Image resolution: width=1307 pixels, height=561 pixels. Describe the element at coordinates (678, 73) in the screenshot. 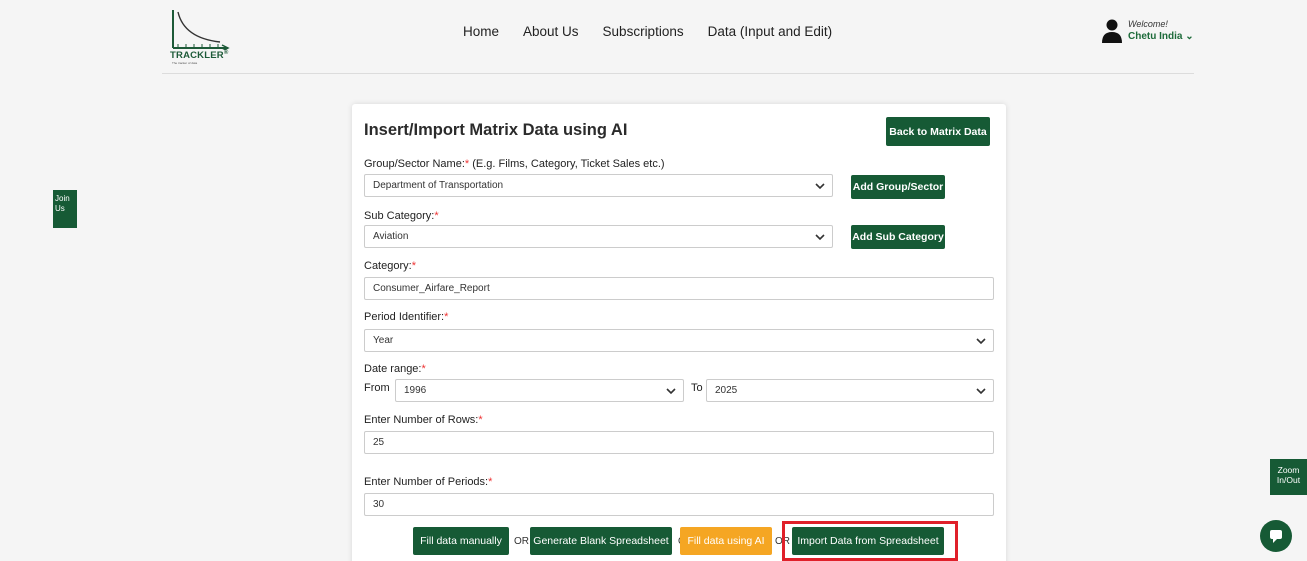

I see `navbar-divider` at that location.